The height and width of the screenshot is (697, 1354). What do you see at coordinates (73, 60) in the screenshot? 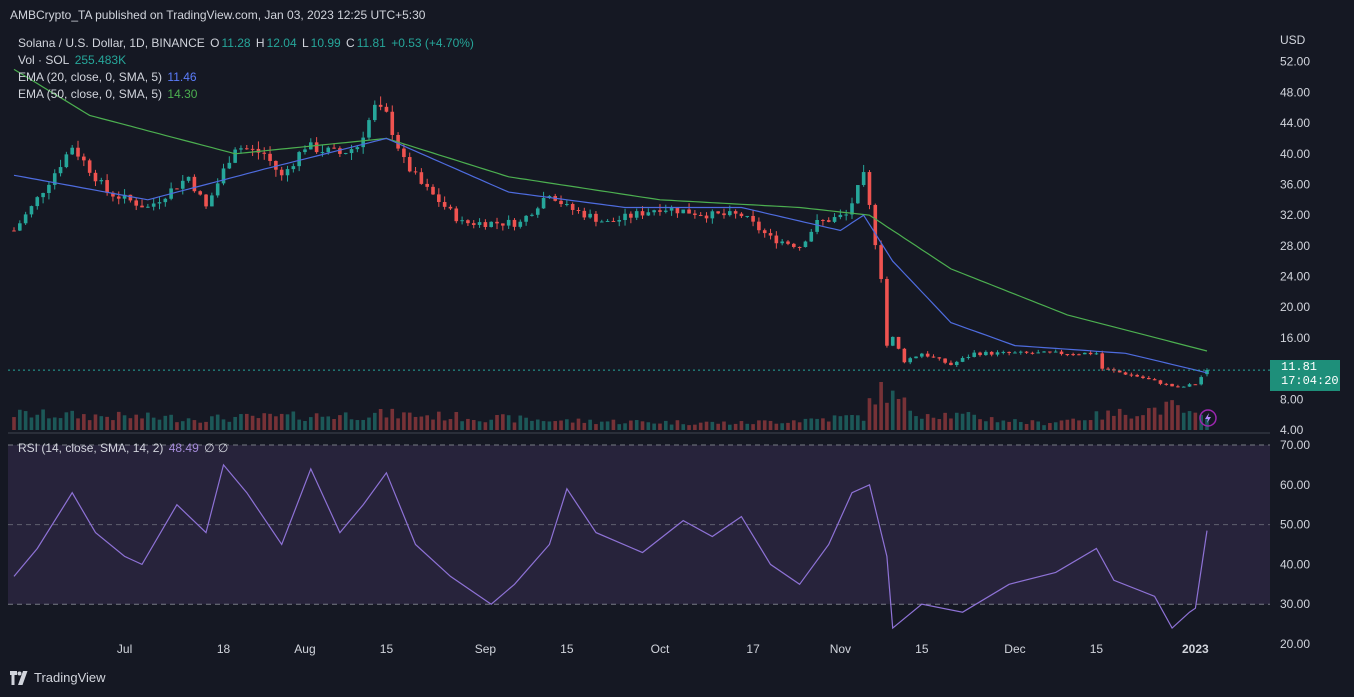
I see `volume-legend: Vol · SOL 255.483K` at bounding box center [73, 60].